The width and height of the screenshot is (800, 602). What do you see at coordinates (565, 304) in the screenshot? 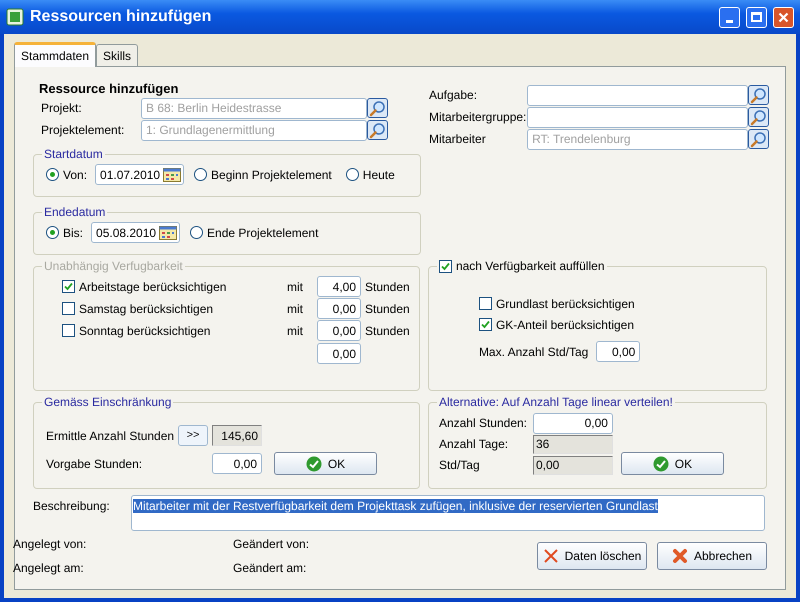
I see `checkbox-label: Grundlast berücksichtigen` at bounding box center [565, 304].